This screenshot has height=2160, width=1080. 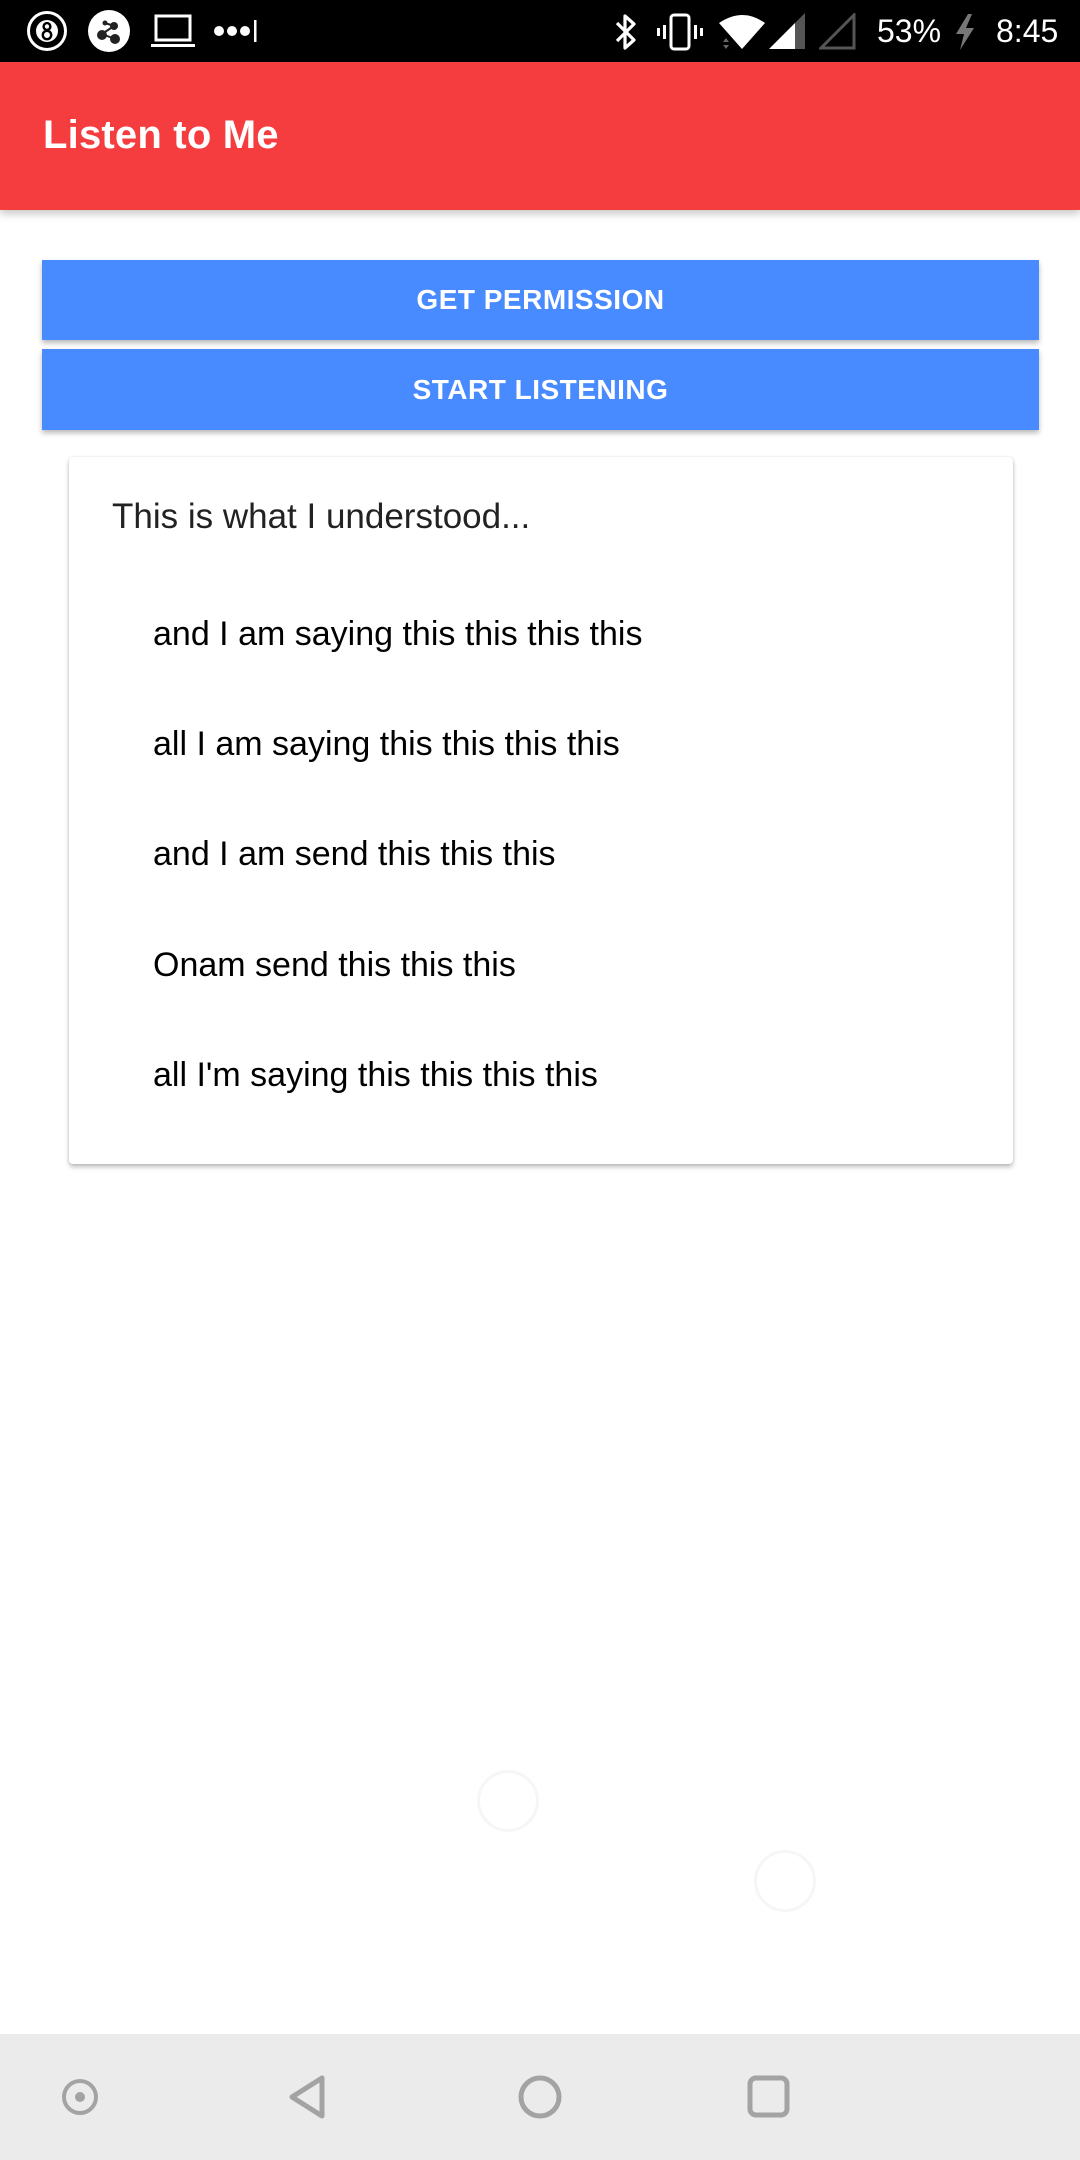 What do you see at coordinates (161, 135) in the screenshot?
I see `app-title: Listen to Me` at bounding box center [161, 135].